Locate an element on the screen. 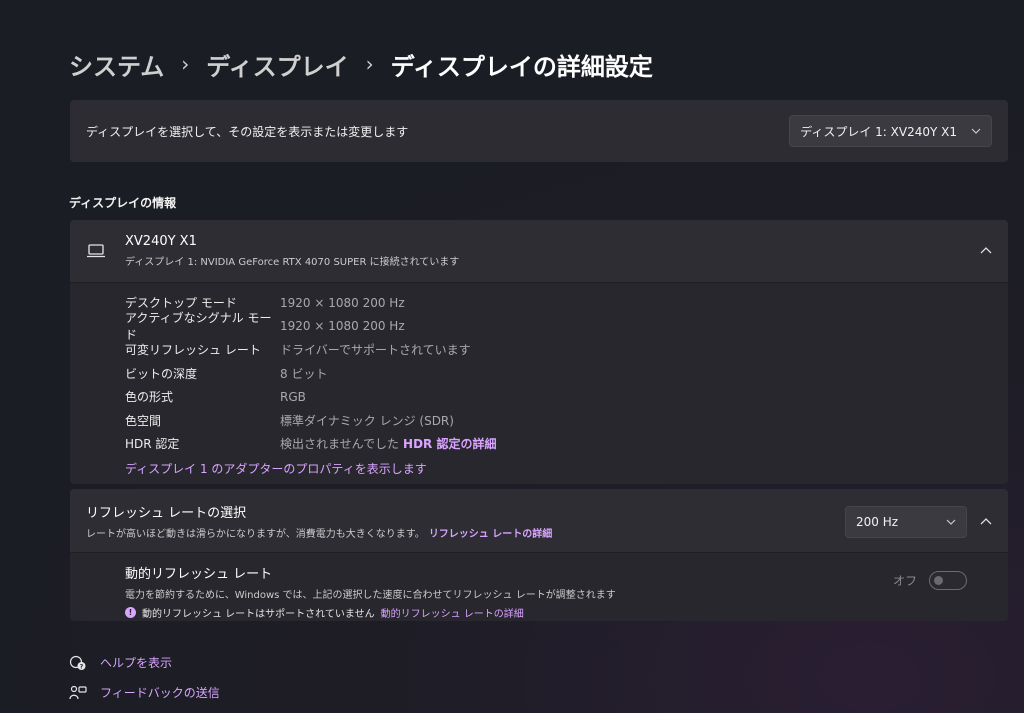  refresh-rate-desc-text: レートが高いほど動きは滑らかになりますが、消費電力も大きくなります。 is located at coordinates (255, 534).